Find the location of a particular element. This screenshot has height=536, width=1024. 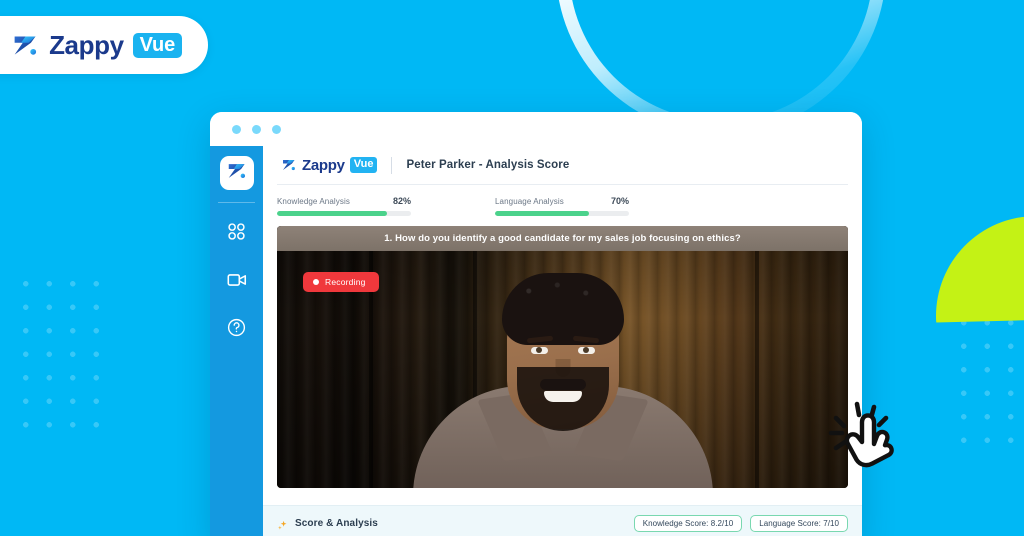

brand-lockup: Zappy Vue is located at coordinates (96, 45).